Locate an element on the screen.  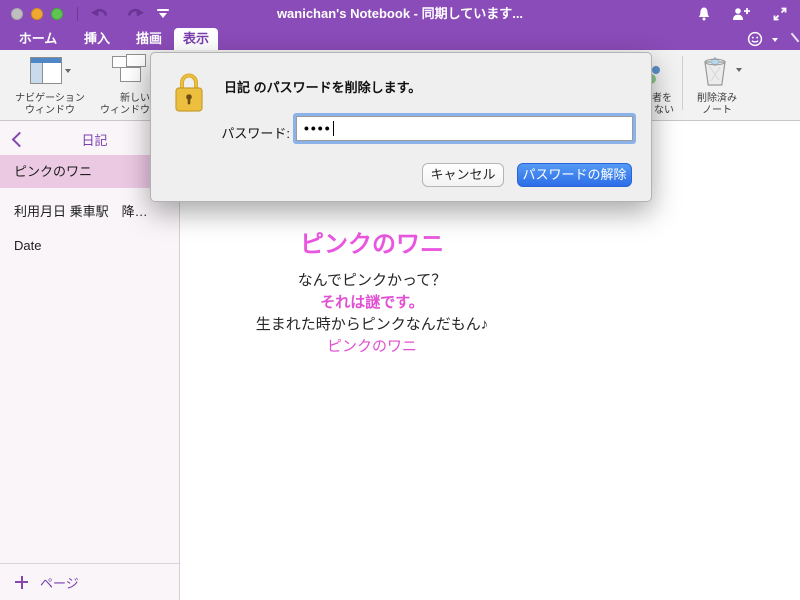
tab-view: 表示 is located at coordinates (196, 39).